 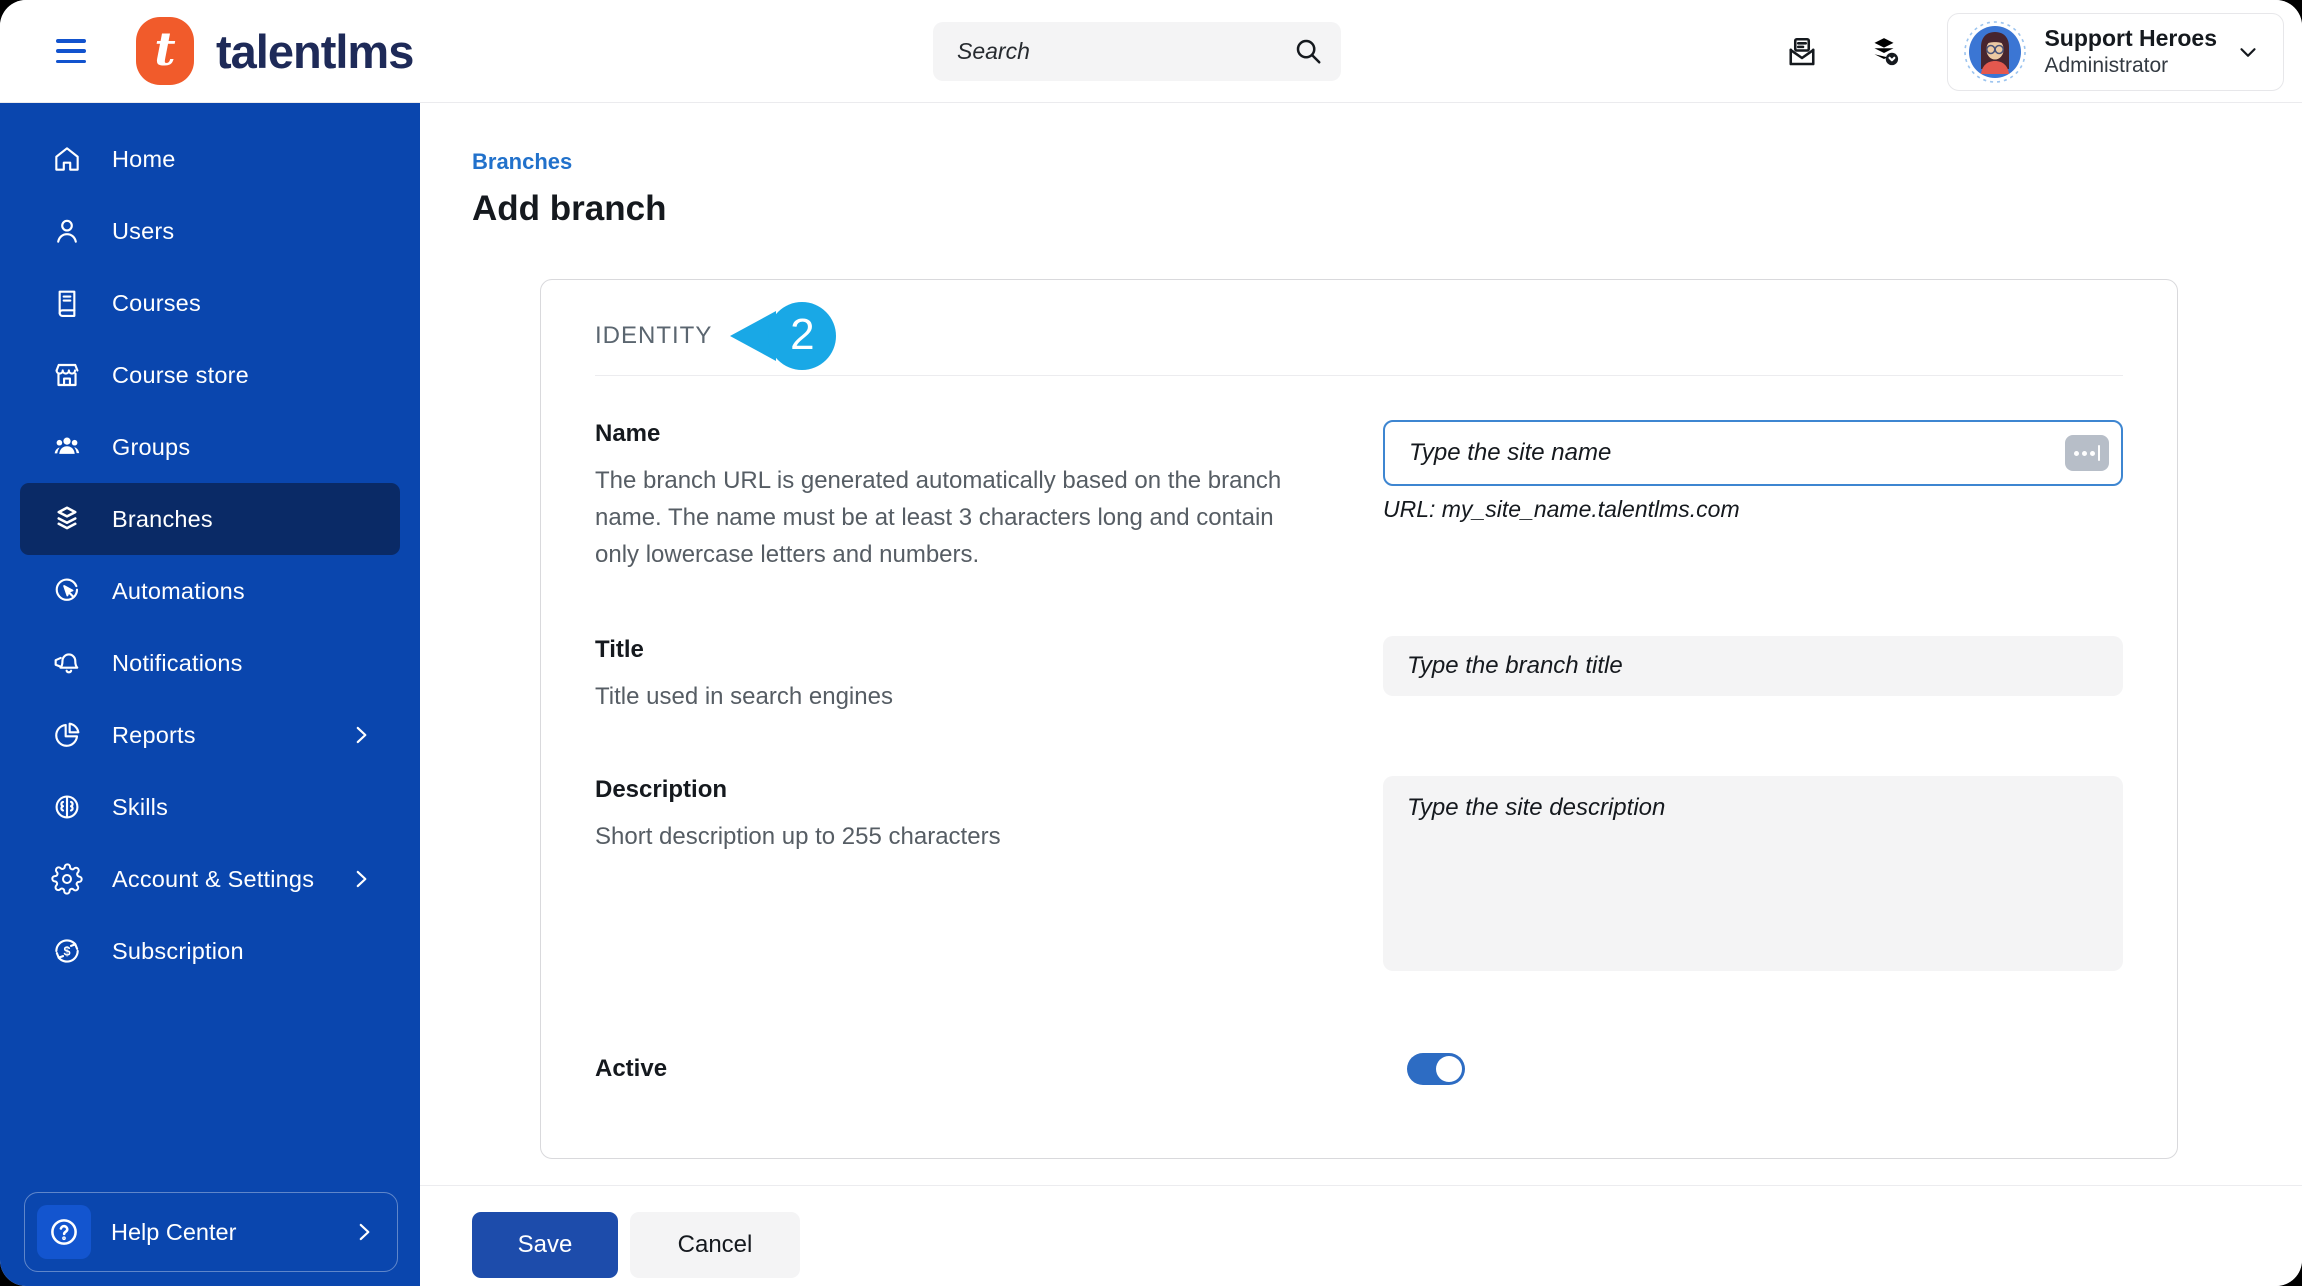 I want to click on sidebar-item-label: Courses, so click(x=156, y=302).